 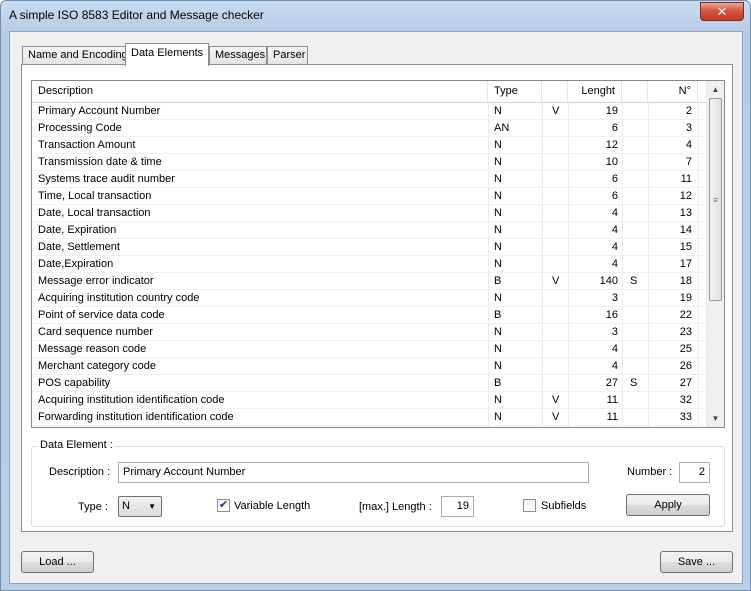 I want to click on tab-data-elements: Data Elements, so click(x=167, y=54).